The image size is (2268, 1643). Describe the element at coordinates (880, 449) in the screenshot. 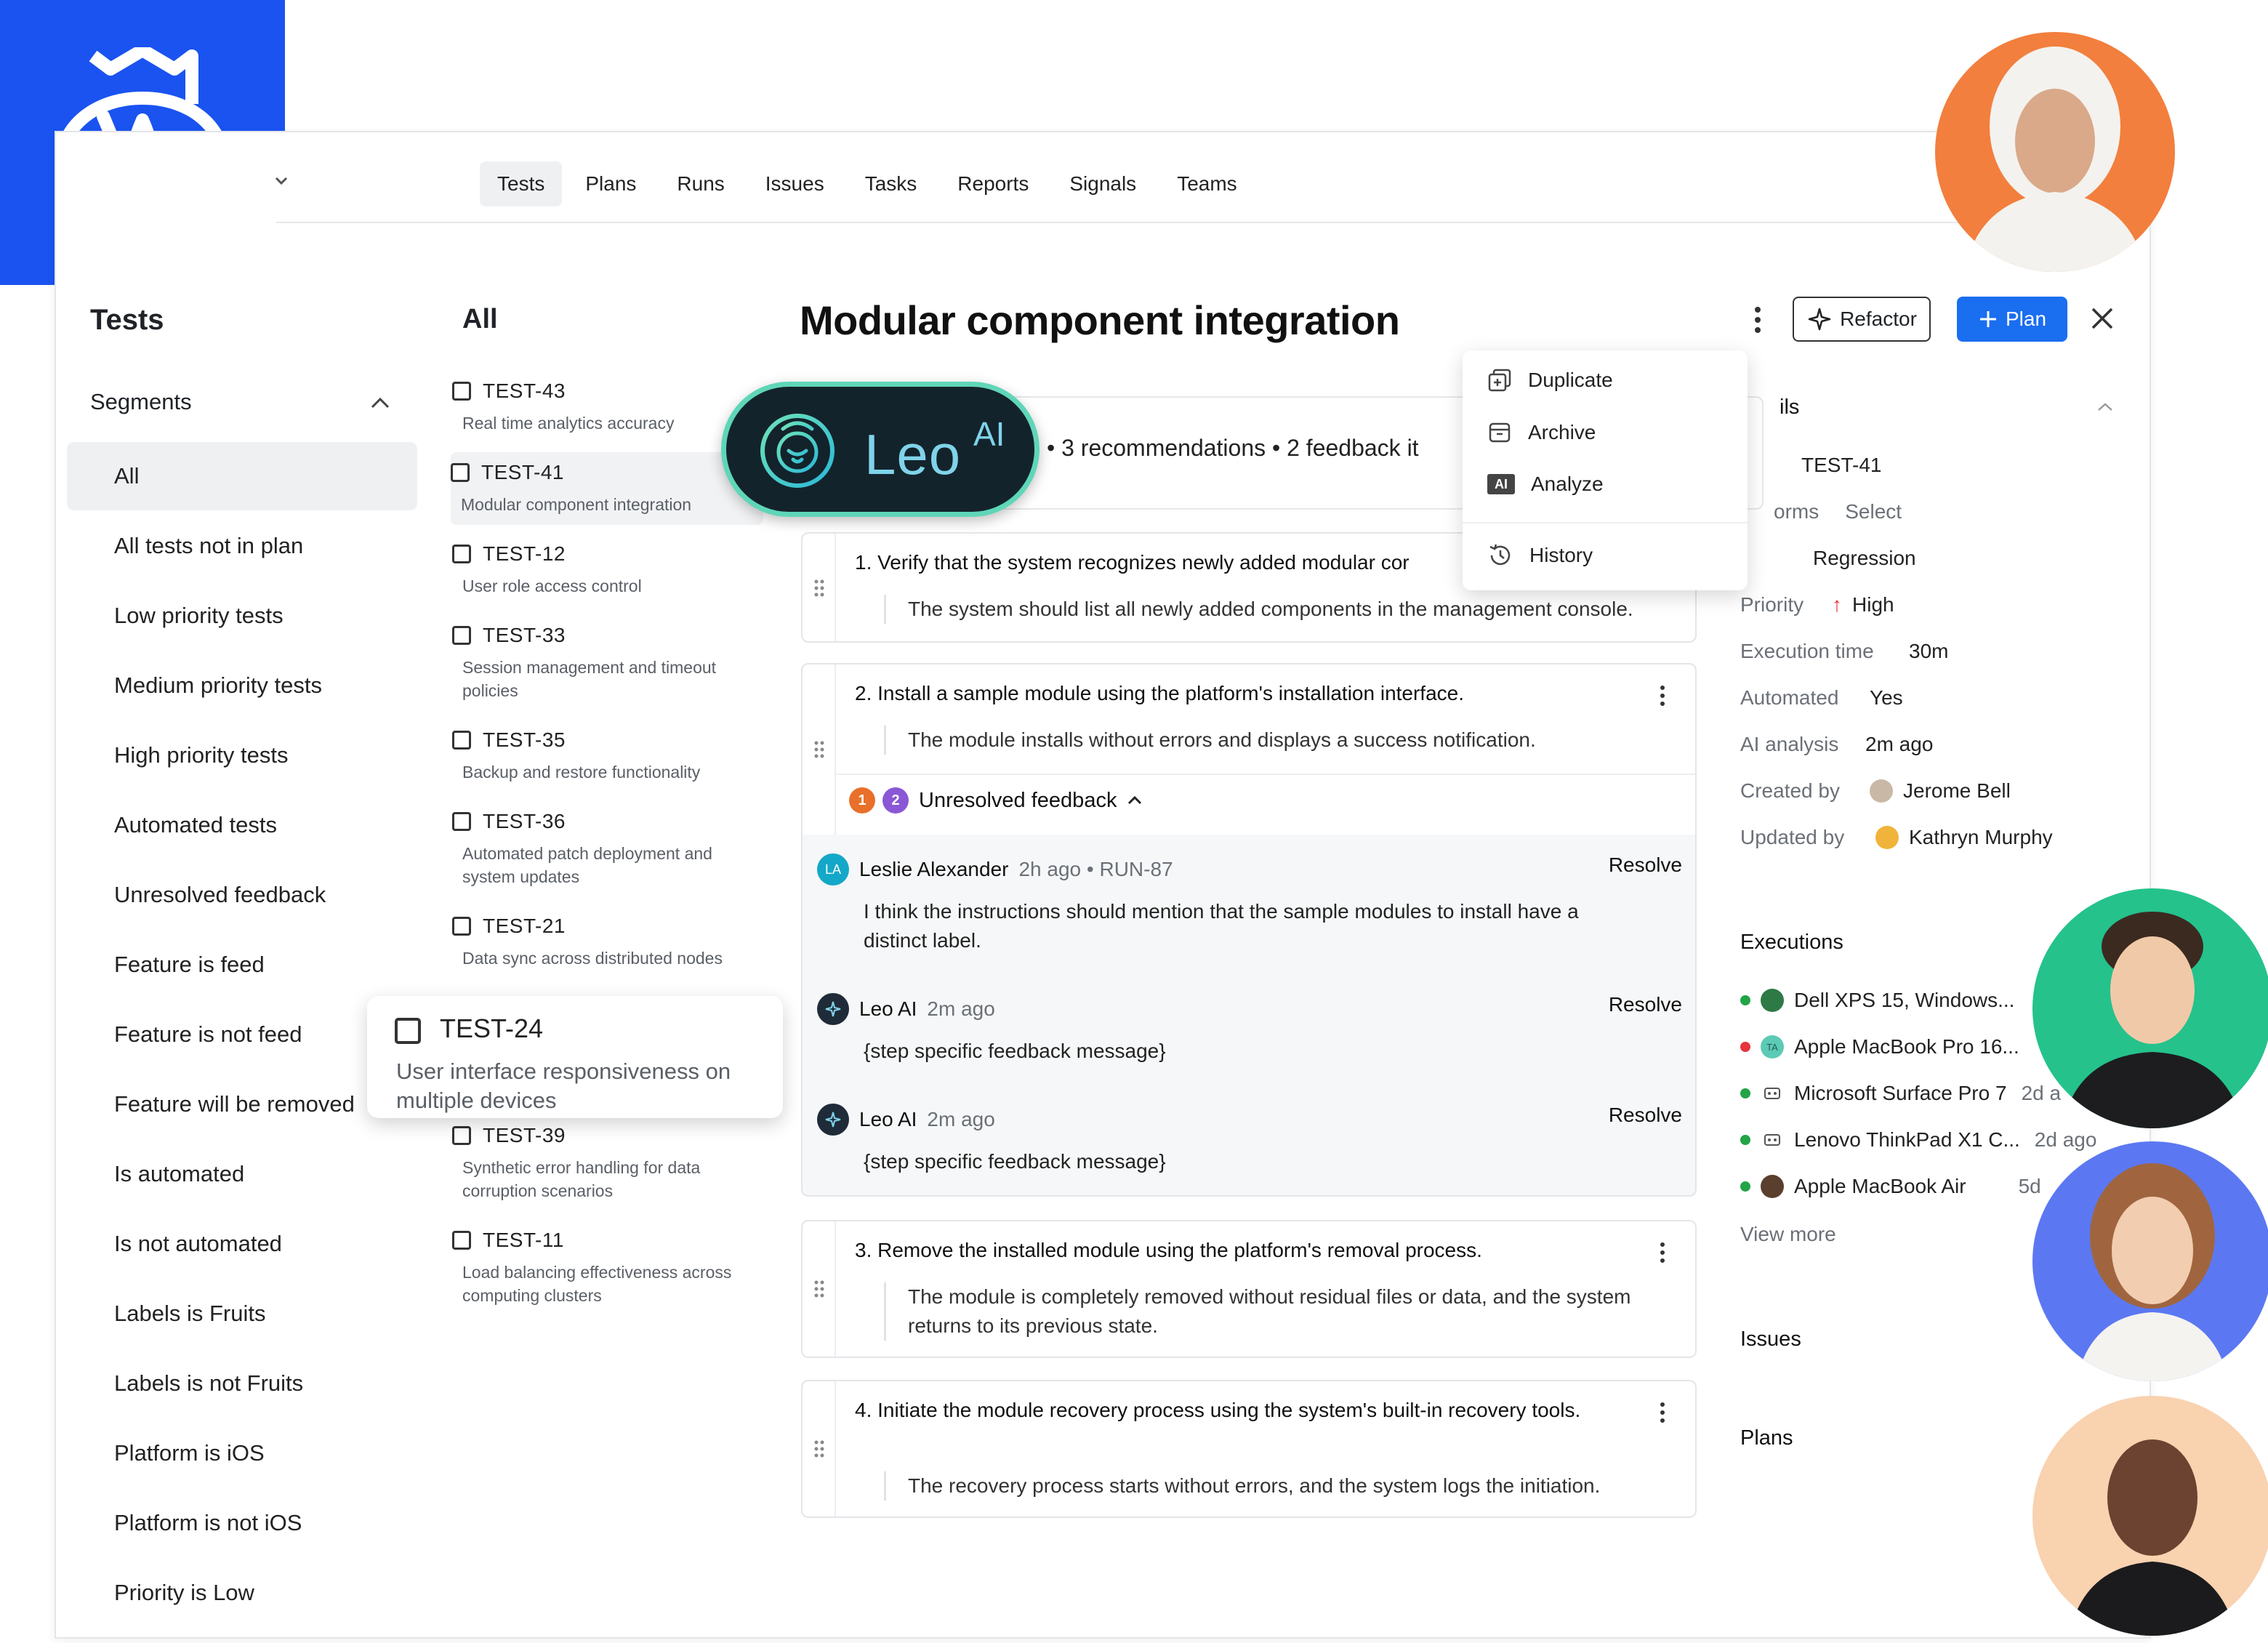

I see `leo-ai-badge: Leo AI` at that location.